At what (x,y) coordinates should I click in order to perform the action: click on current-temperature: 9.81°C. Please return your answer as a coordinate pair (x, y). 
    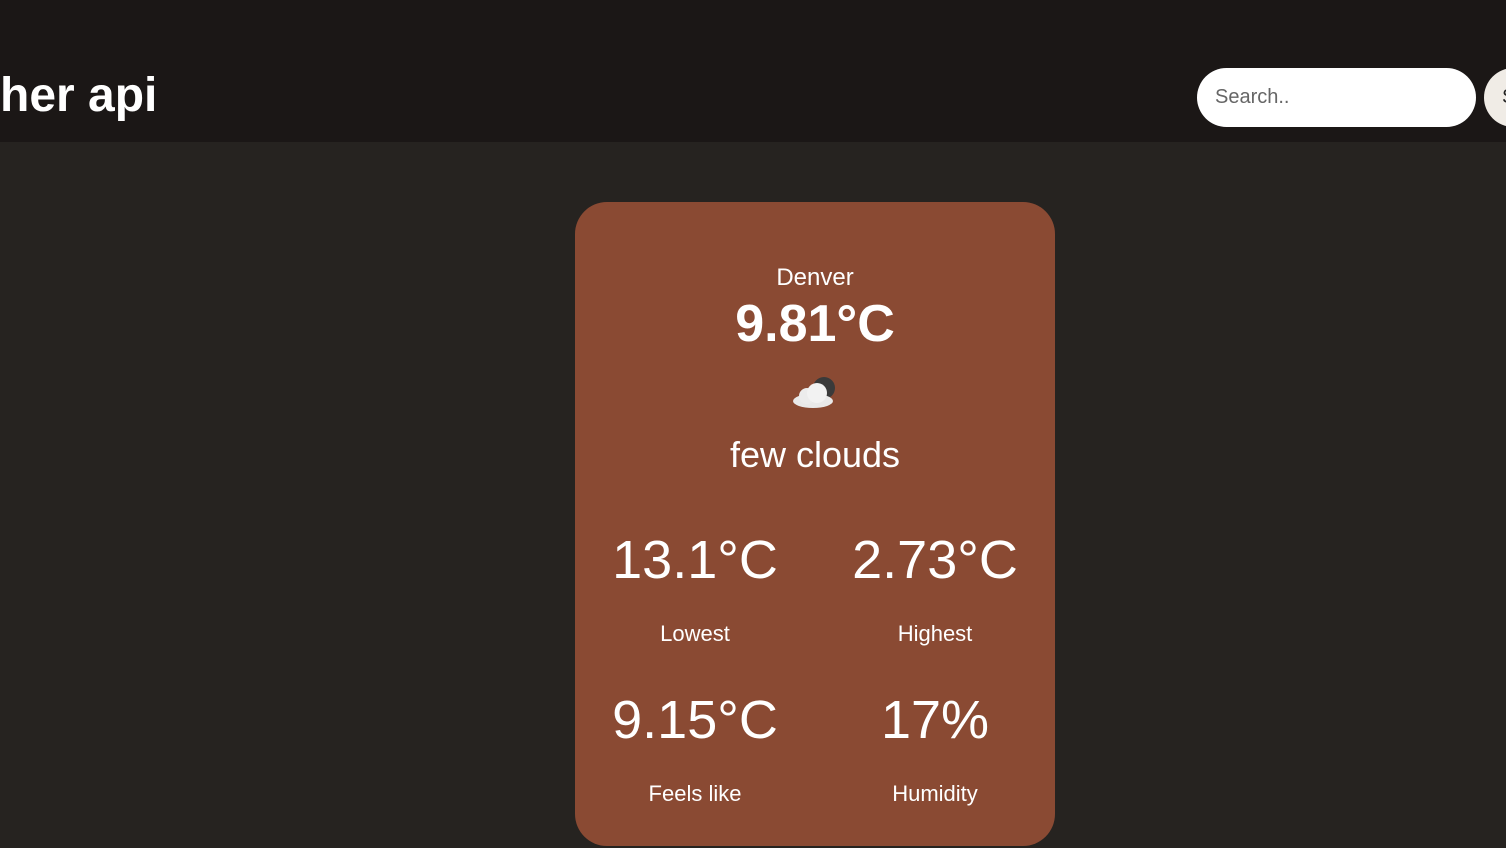
    Looking at the image, I should click on (815, 324).